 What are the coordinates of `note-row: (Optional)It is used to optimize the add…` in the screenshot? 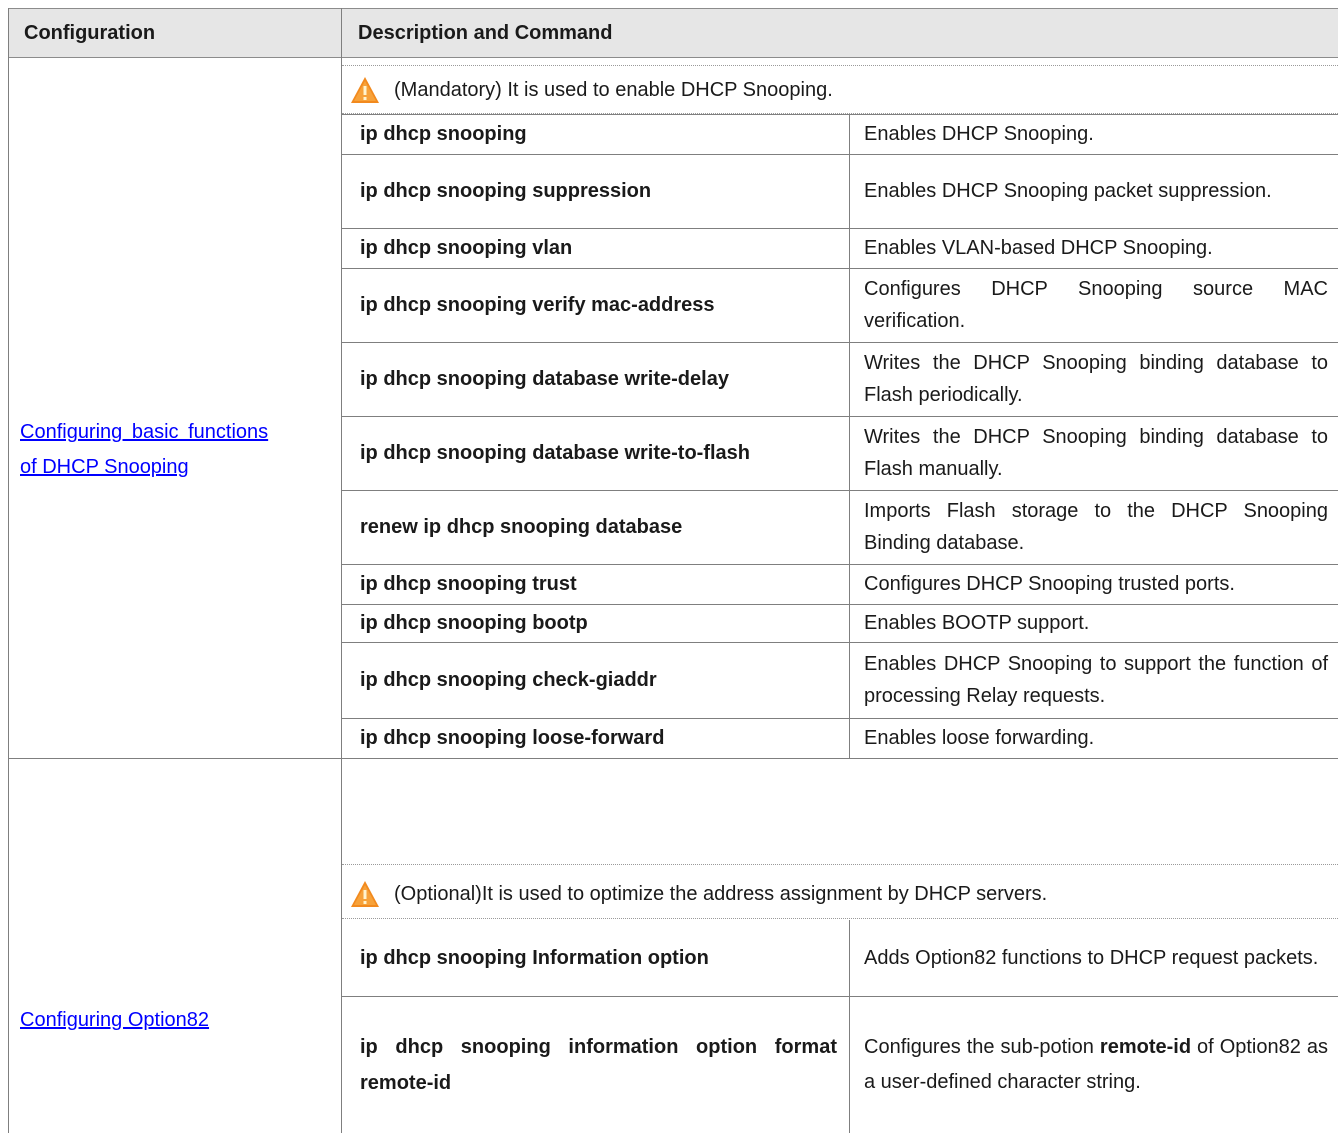 It's located at (698, 894).